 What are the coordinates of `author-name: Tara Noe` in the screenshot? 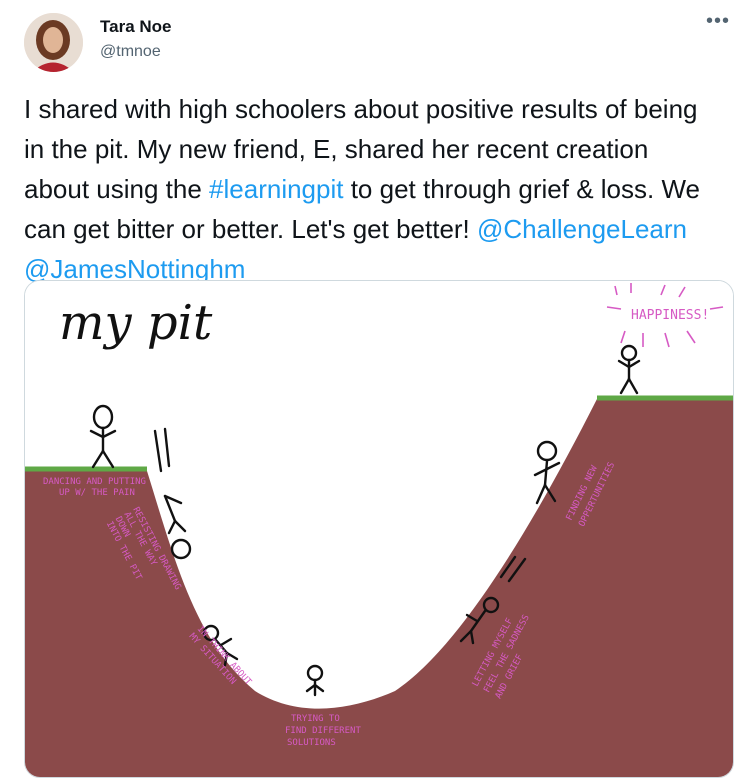 It's located at (136, 27).